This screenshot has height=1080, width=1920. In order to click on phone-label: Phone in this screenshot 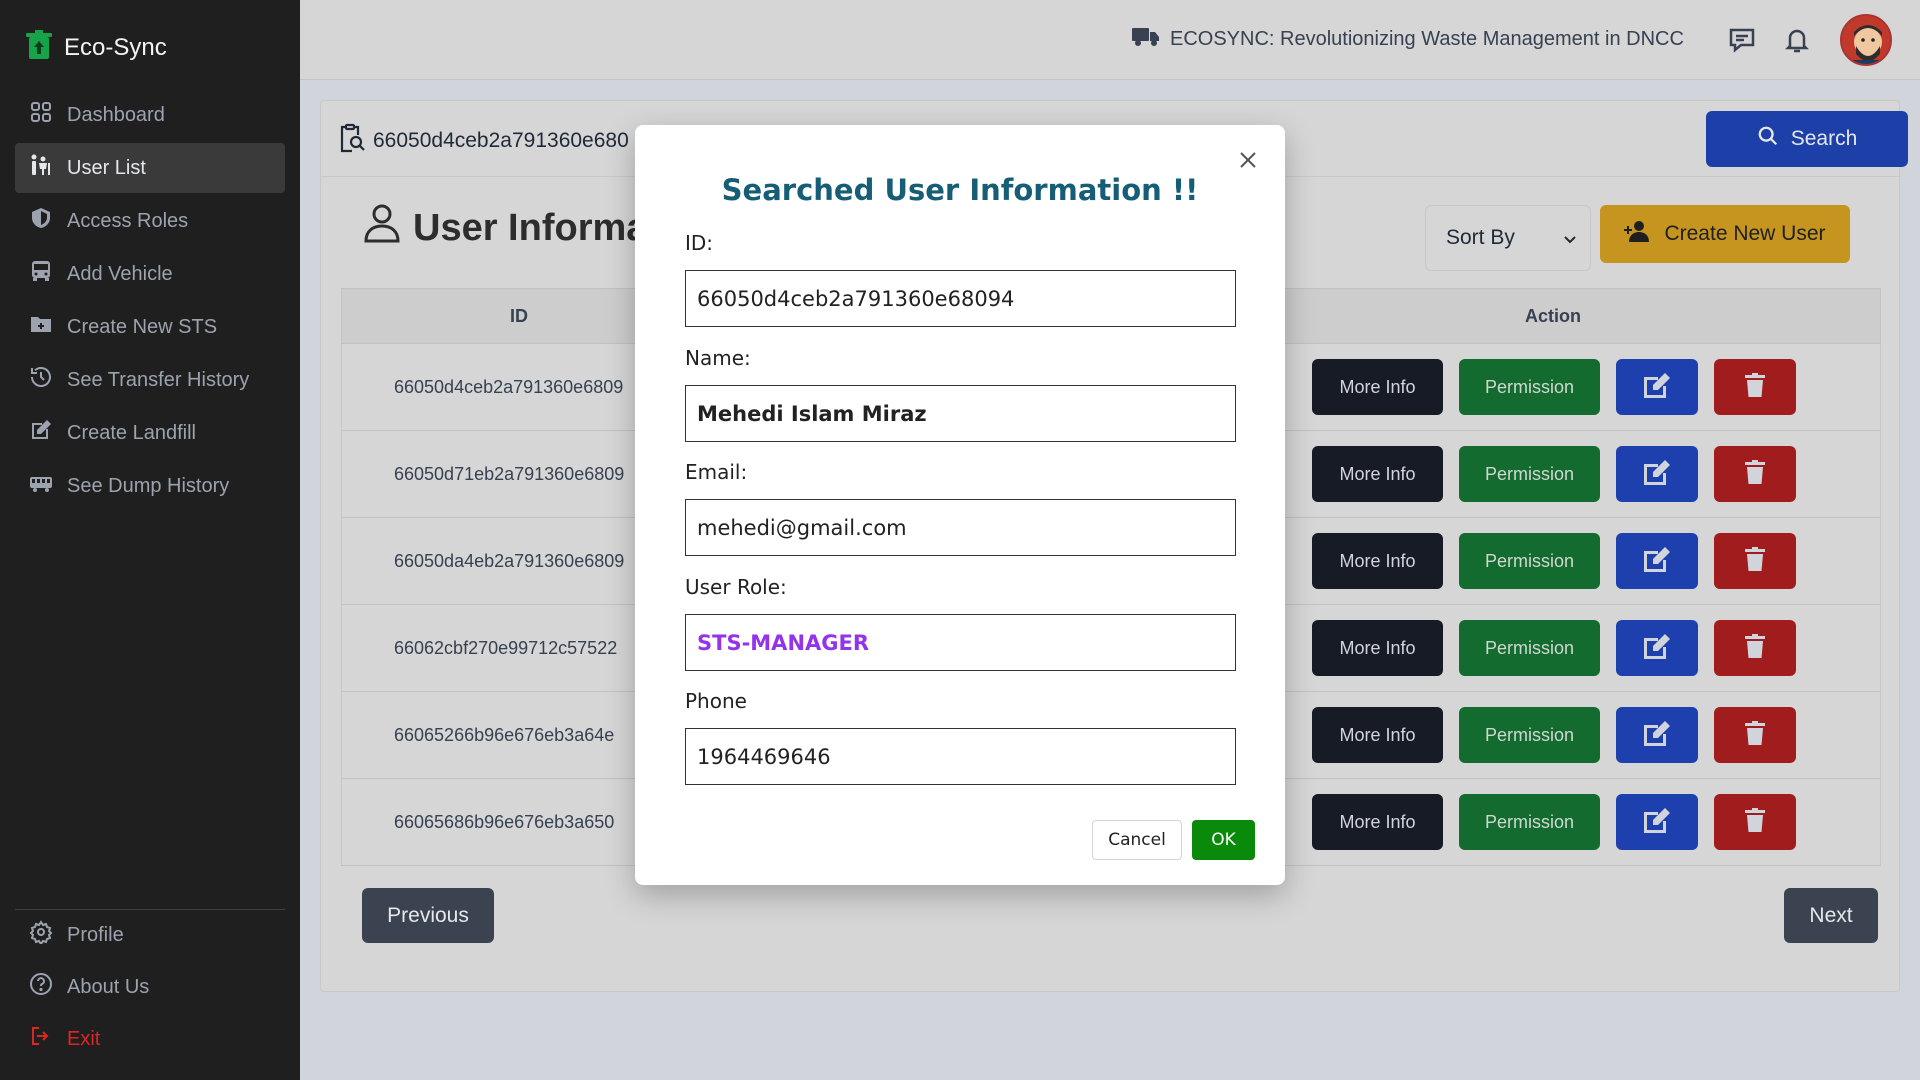, I will do `click(716, 701)`.